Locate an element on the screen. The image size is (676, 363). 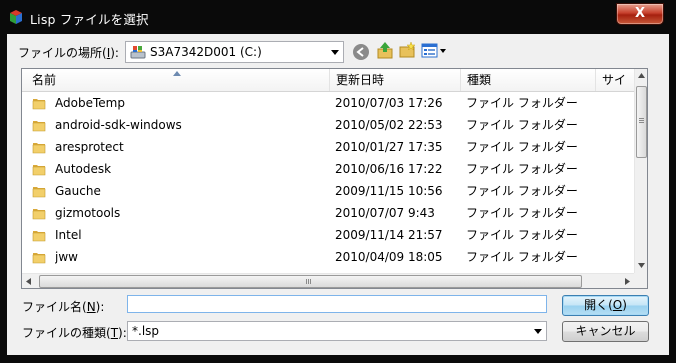
filename-input is located at coordinates (337, 304).